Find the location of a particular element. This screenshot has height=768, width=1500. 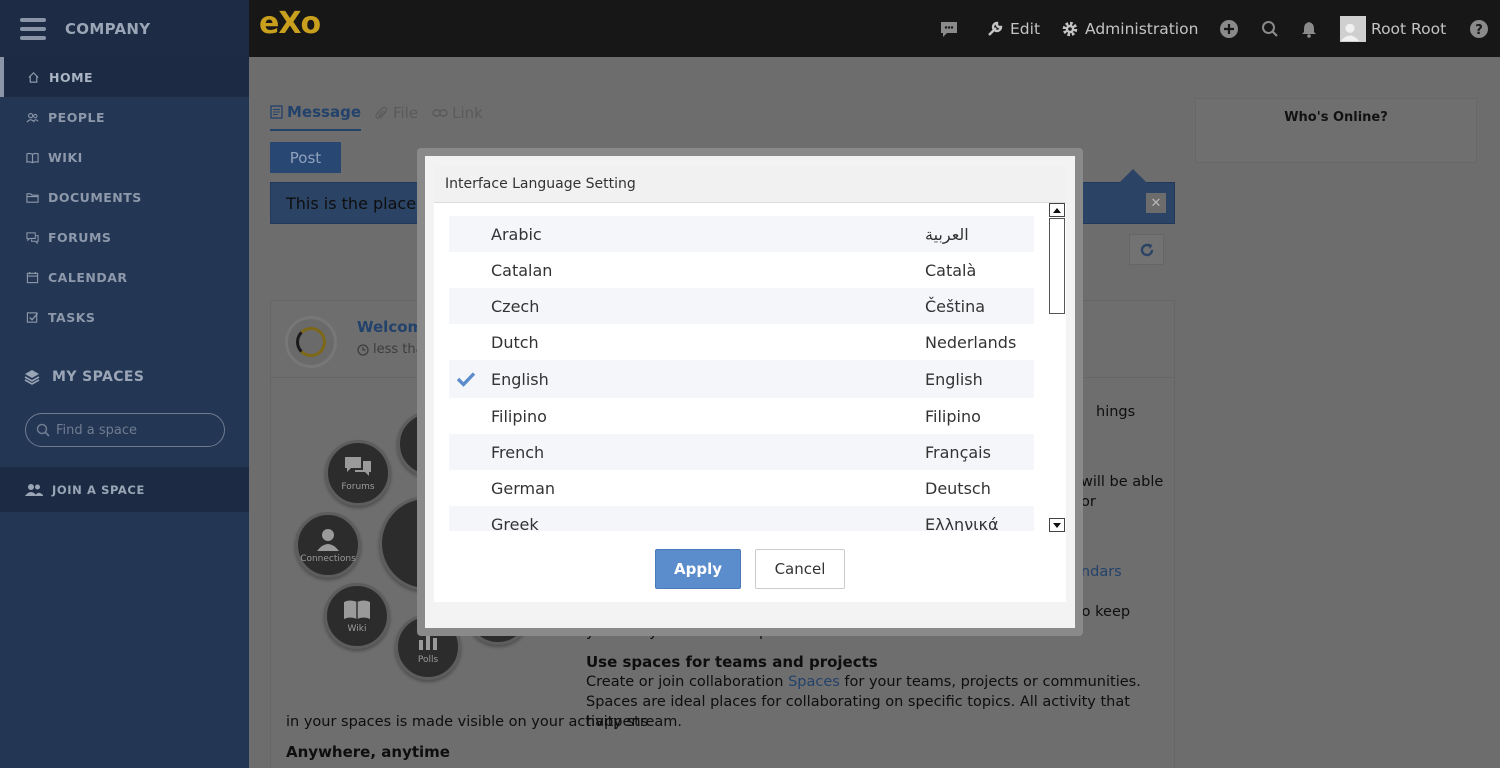

language-option: Filipino Filipino is located at coordinates (741, 416).